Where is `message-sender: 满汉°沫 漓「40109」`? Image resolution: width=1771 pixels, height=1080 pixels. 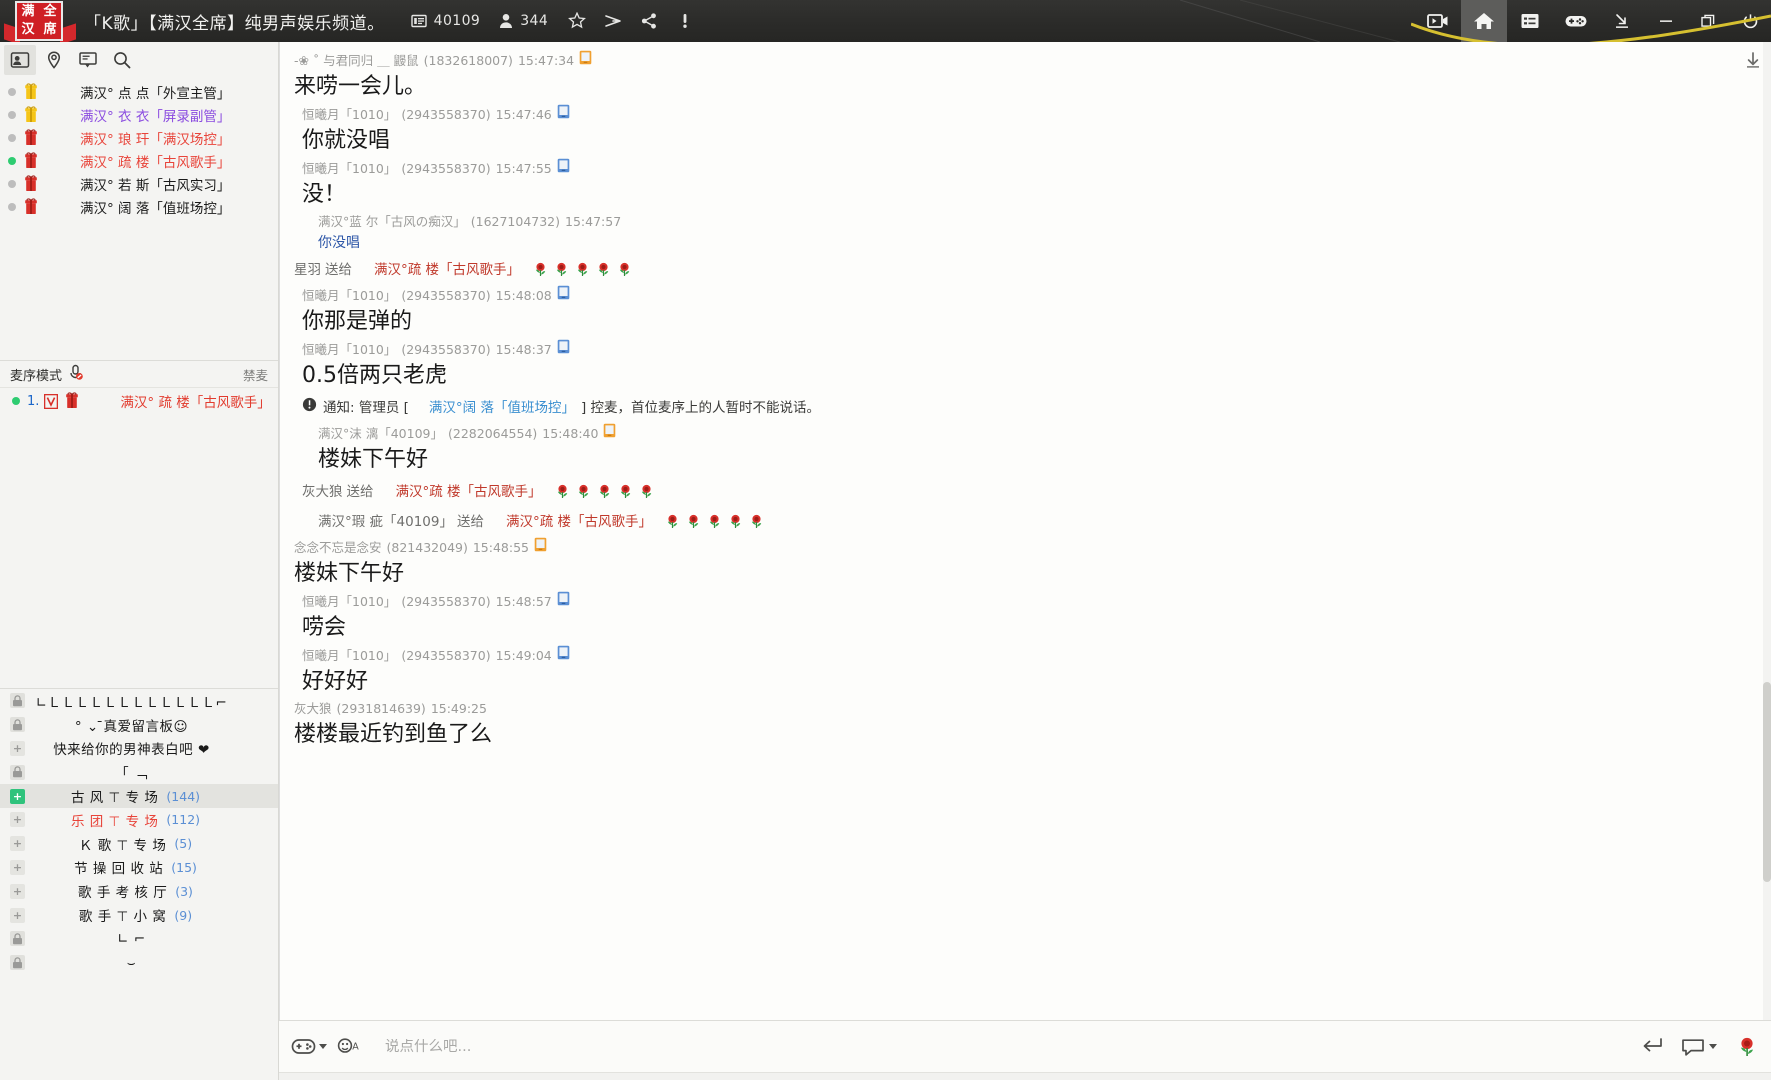 message-sender: 满汉°沫 漓「40109」 is located at coordinates (380, 434).